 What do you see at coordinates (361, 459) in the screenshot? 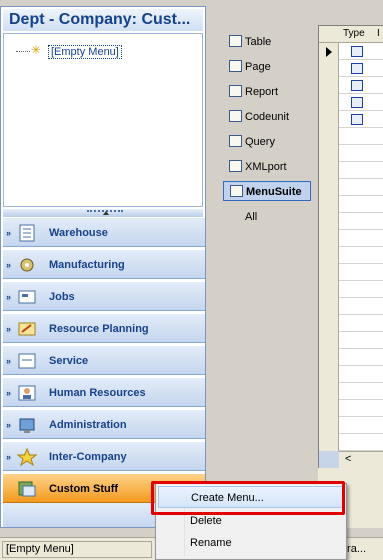
I see `horizontal-scrollbar: <` at bounding box center [361, 459].